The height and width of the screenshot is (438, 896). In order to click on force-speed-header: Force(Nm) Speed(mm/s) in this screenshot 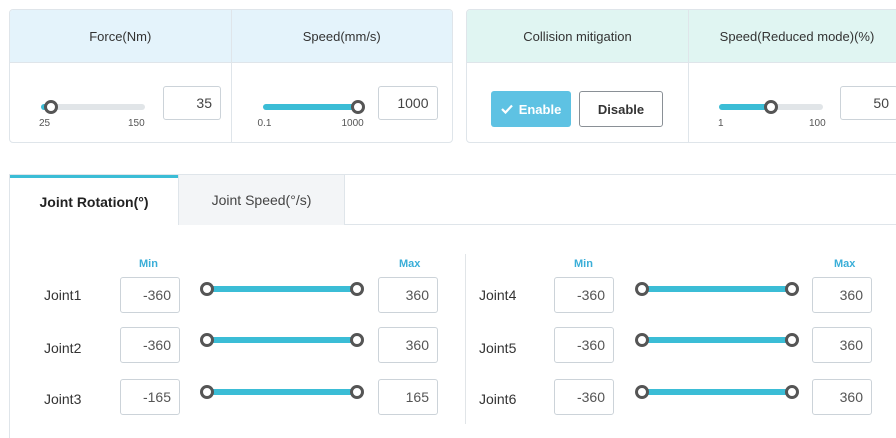, I will do `click(231, 36)`.